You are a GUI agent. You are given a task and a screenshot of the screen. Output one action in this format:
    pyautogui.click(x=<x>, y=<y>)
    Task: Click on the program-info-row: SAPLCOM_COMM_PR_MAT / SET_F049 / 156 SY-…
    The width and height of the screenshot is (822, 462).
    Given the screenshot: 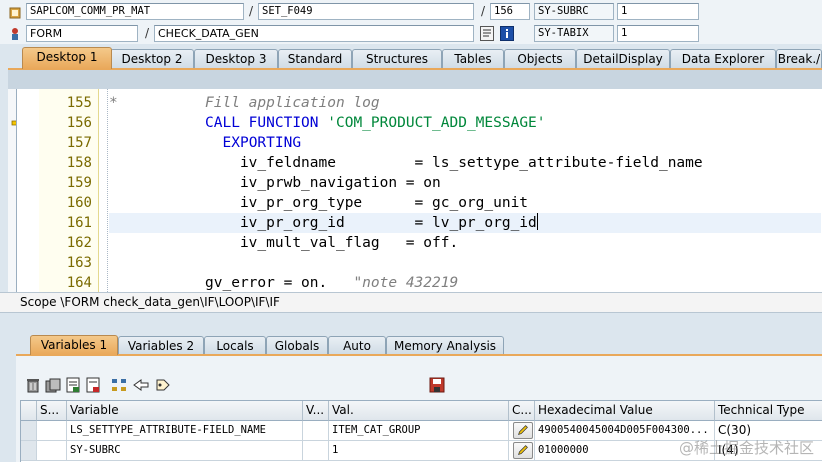 What is the action you would take?
    pyautogui.click(x=411, y=13)
    